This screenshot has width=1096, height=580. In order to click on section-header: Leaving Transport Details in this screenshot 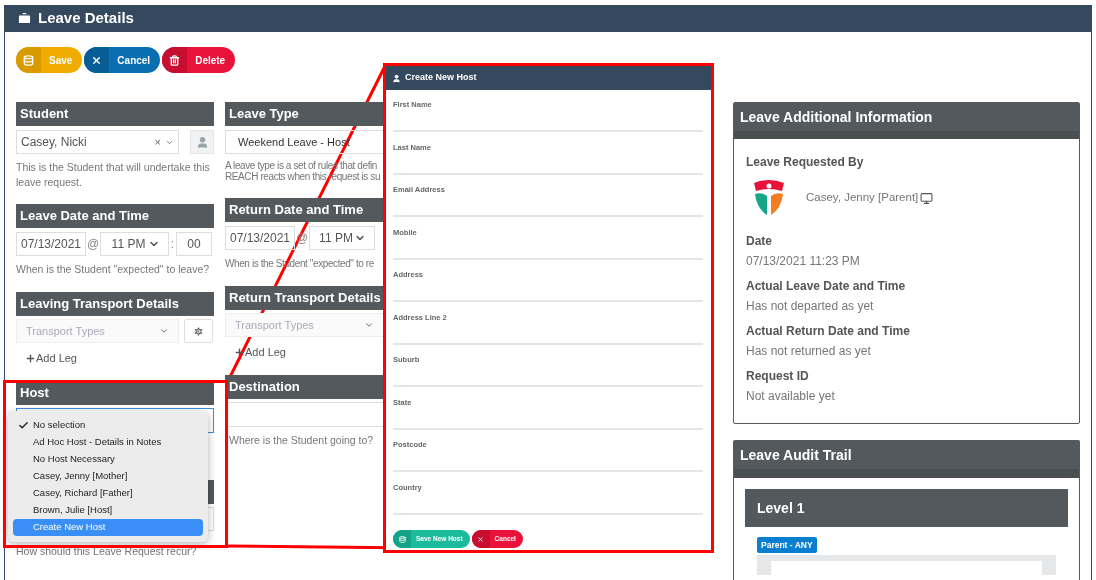, I will do `click(115, 304)`.